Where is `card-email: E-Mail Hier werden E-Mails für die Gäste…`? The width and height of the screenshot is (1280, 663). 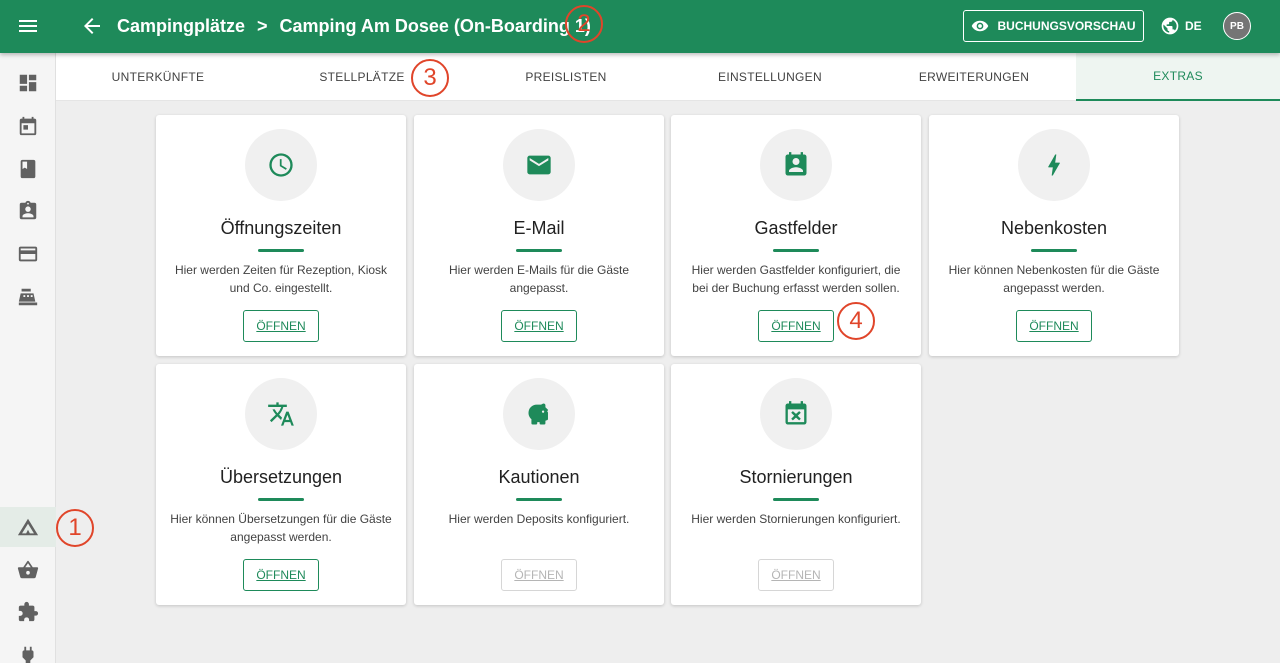 card-email: E-Mail Hier werden E-Mails für die Gäste… is located at coordinates (539, 235).